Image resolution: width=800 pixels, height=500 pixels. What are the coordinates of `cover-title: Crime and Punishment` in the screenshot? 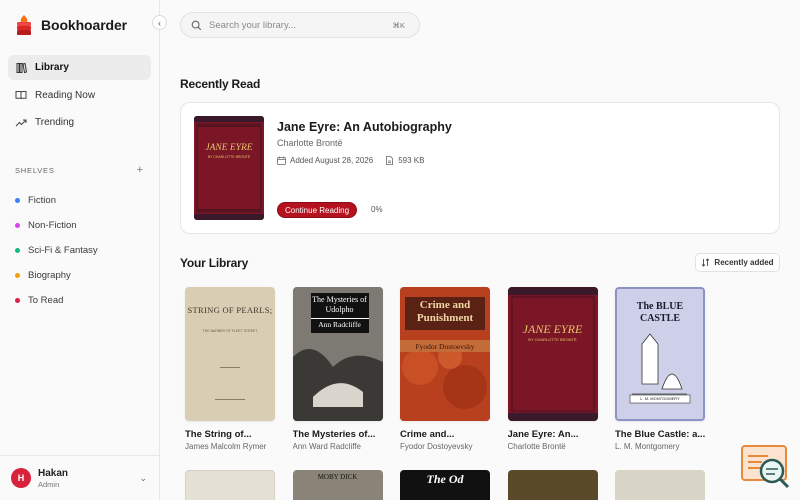 It's located at (445, 311).